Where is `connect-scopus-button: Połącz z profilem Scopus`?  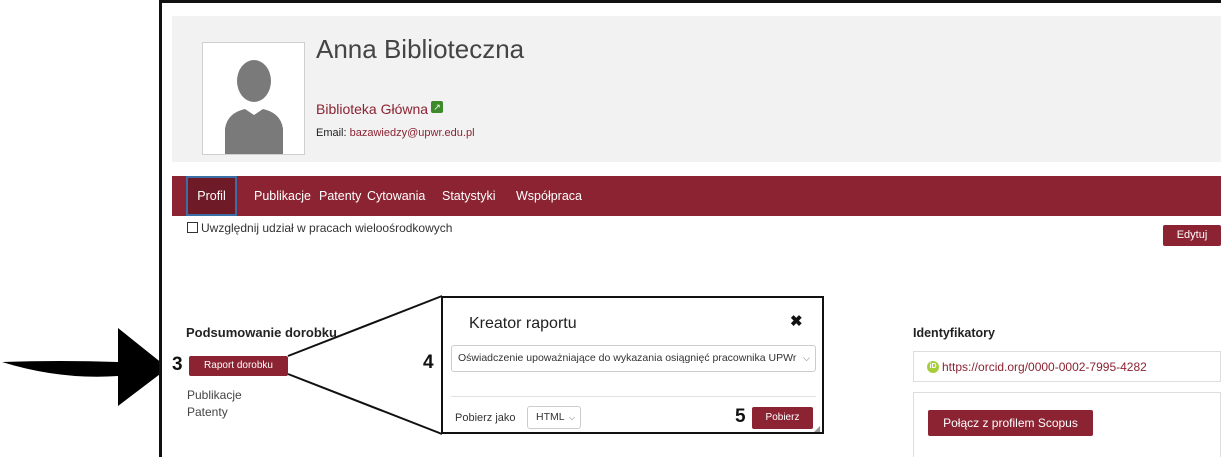 connect-scopus-button: Połącz z profilem Scopus is located at coordinates (1010, 423).